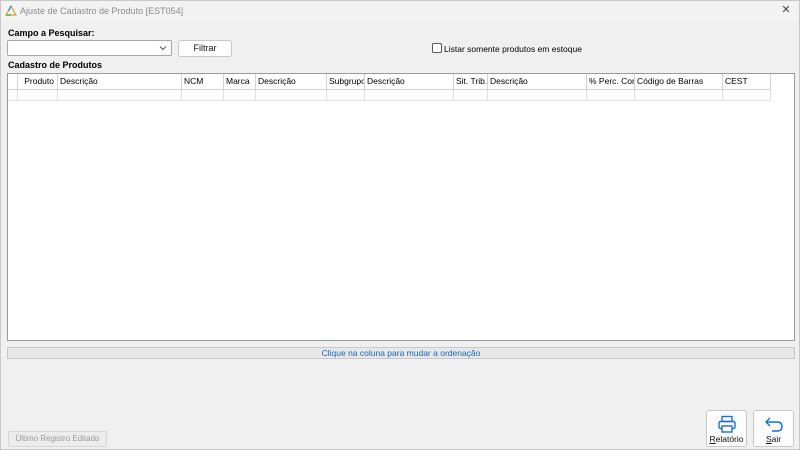  What do you see at coordinates (774, 424) in the screenshot?
I see `return-arrow-icon` at bounding box center [774, 424].